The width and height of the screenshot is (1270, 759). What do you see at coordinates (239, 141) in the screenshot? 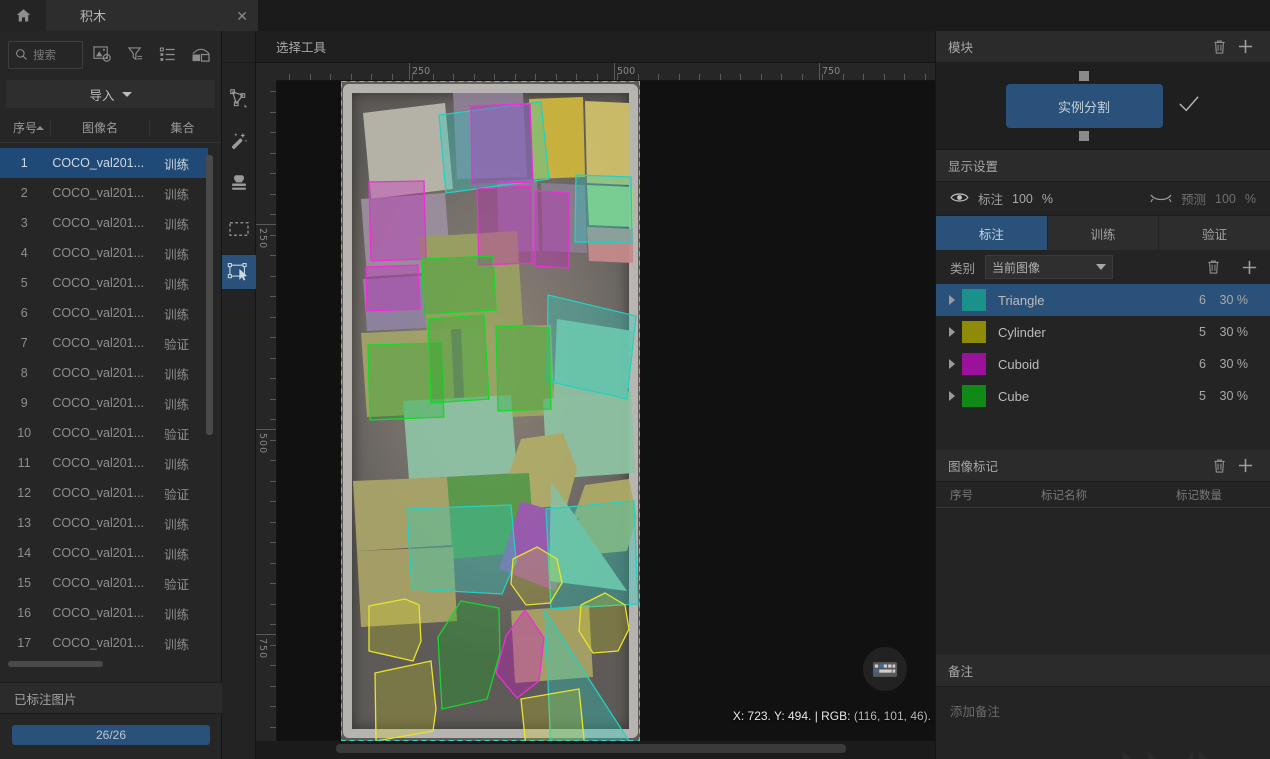
I see `magic-wand-tool` at bounding box center [239, 141].